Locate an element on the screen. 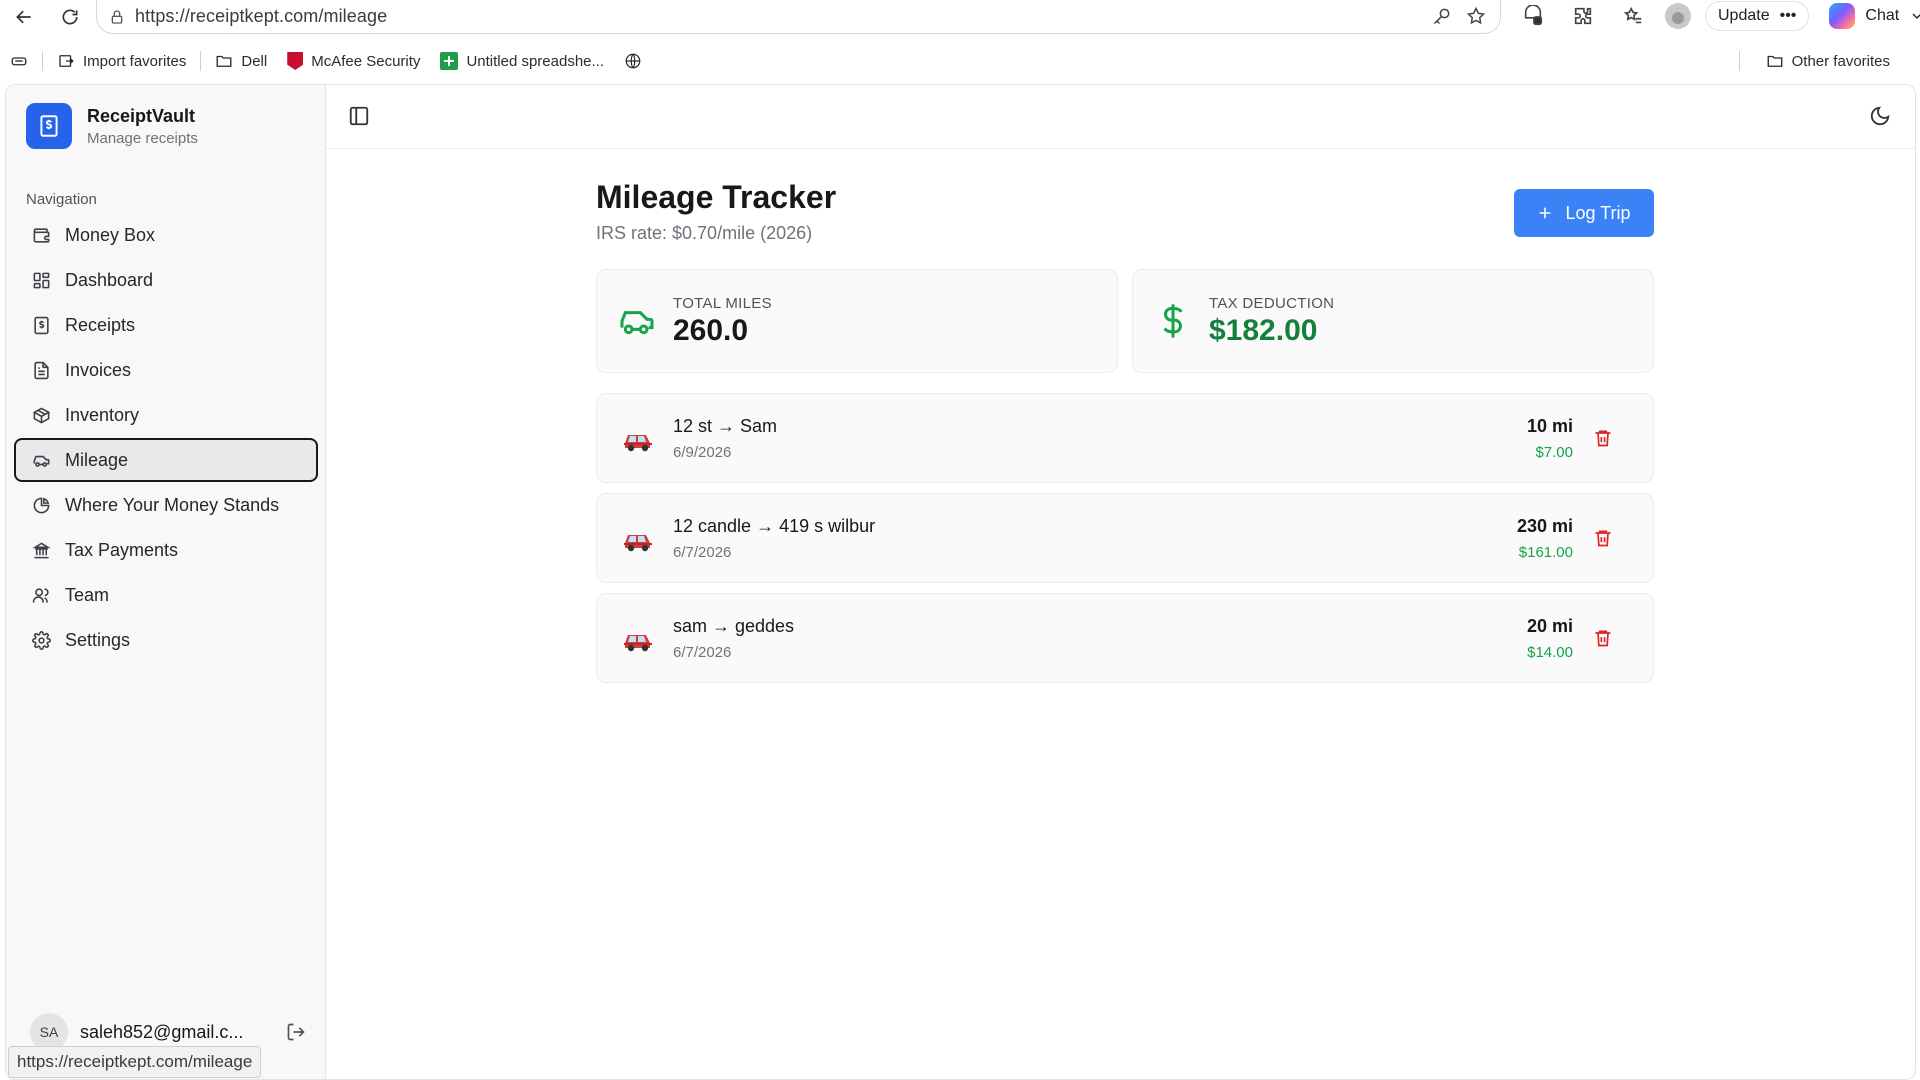 This screenshot has height=1080, width=1920. chevron-down-icon is located at coordinates (1914, 16).